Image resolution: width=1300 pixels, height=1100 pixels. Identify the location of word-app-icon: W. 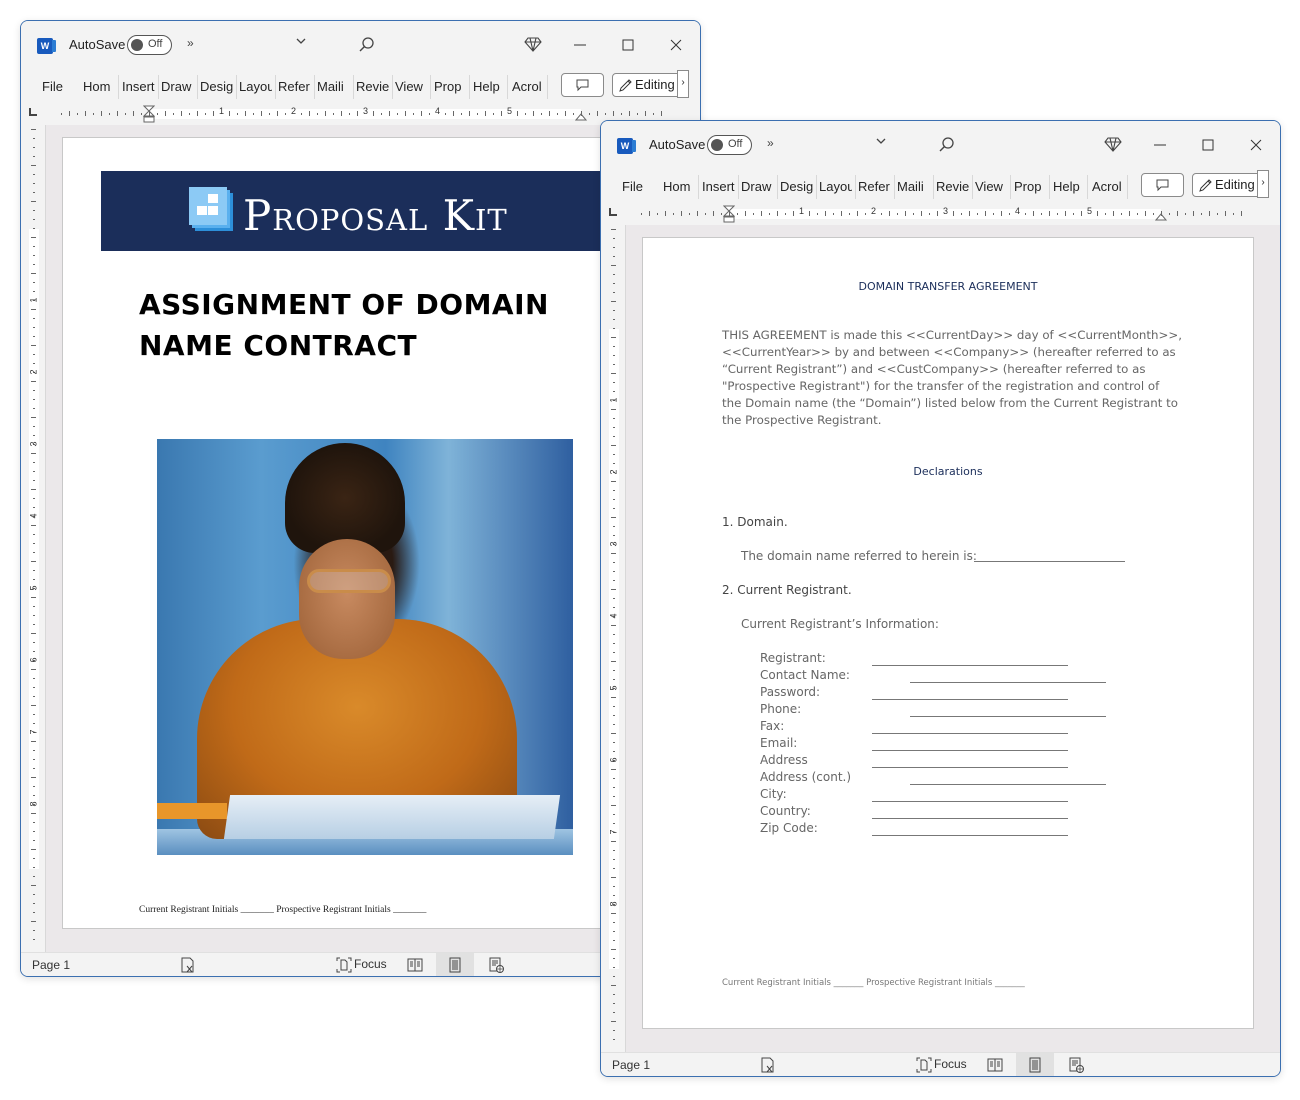
(626, 146).